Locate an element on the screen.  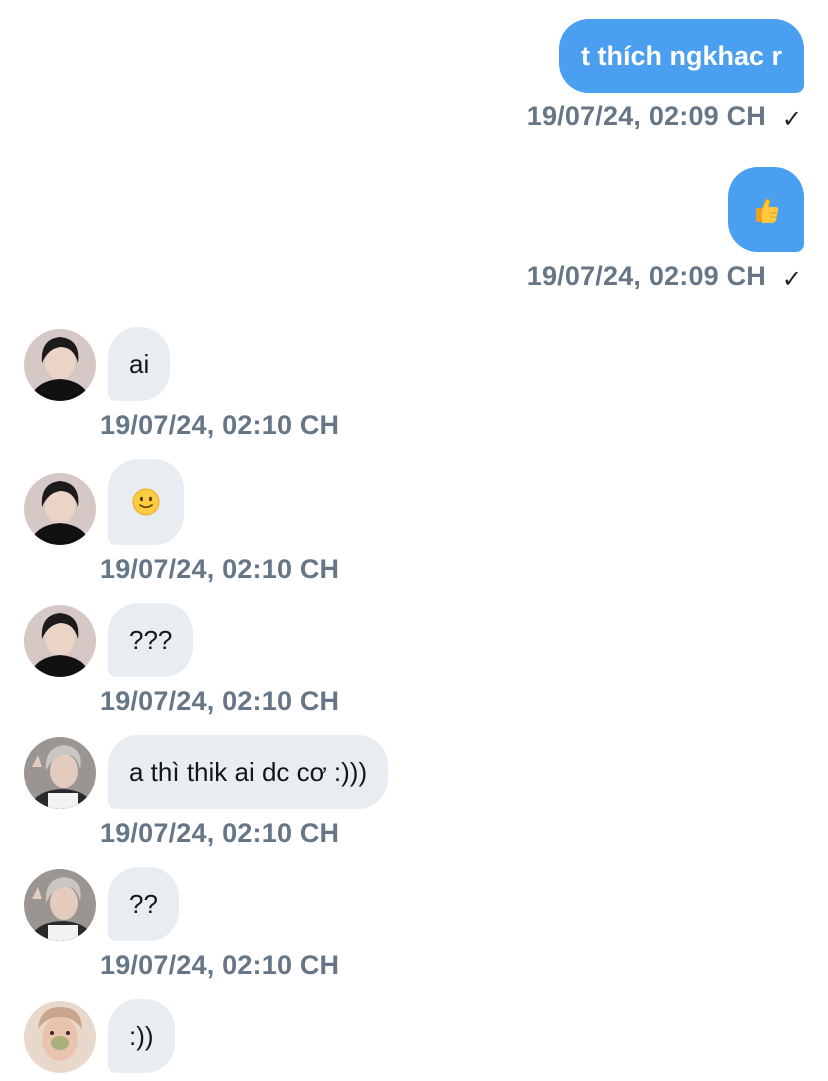
incoming-message-bubble: ai is located at coordinates (139, 364).